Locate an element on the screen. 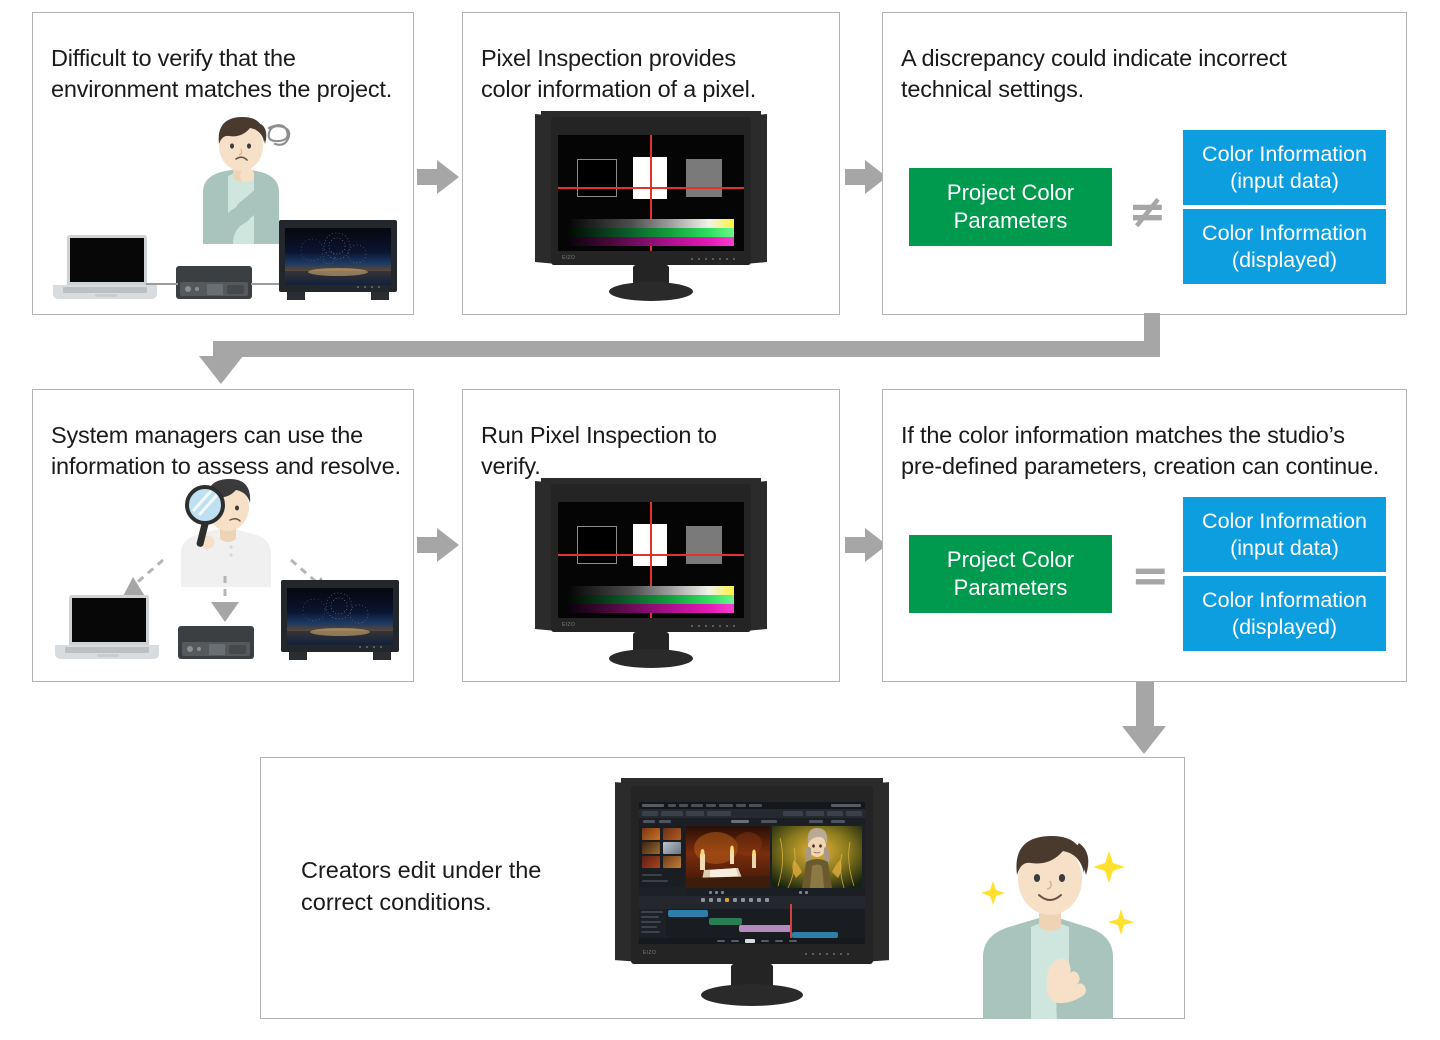  arrow-panel1-to-panel2 is located at coordinates (438, 177).